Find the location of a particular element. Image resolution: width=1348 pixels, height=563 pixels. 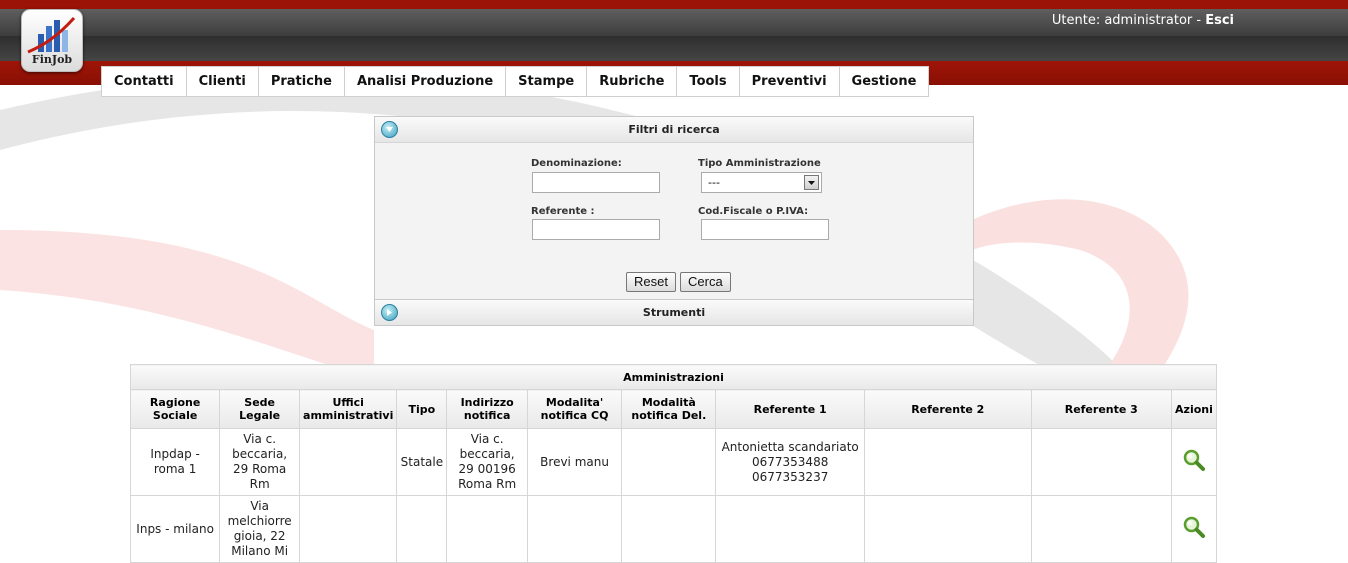

logout-link: Esci is located at coordinates (1219, 20).